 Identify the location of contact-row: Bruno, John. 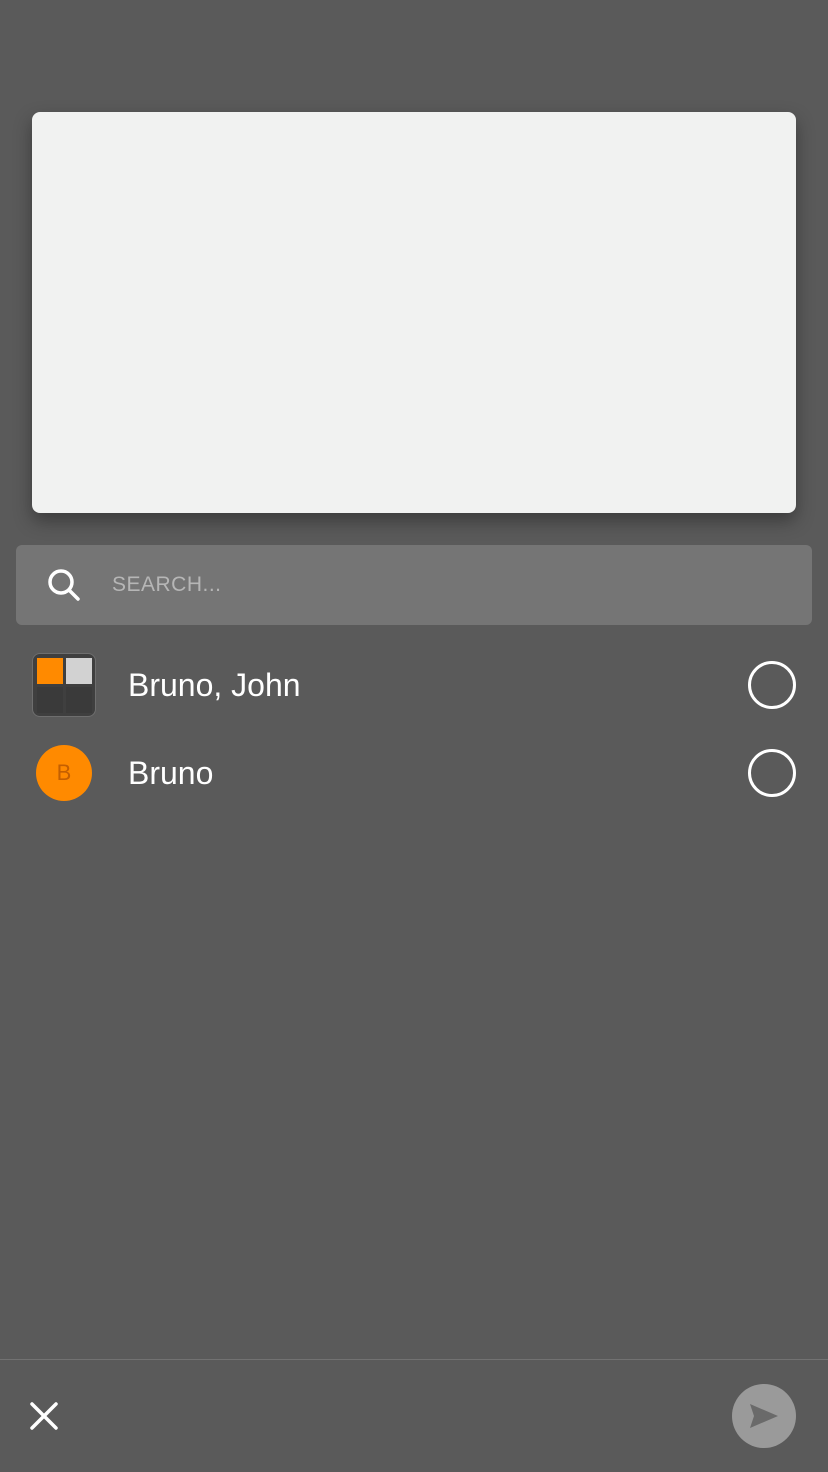
(414, 685).